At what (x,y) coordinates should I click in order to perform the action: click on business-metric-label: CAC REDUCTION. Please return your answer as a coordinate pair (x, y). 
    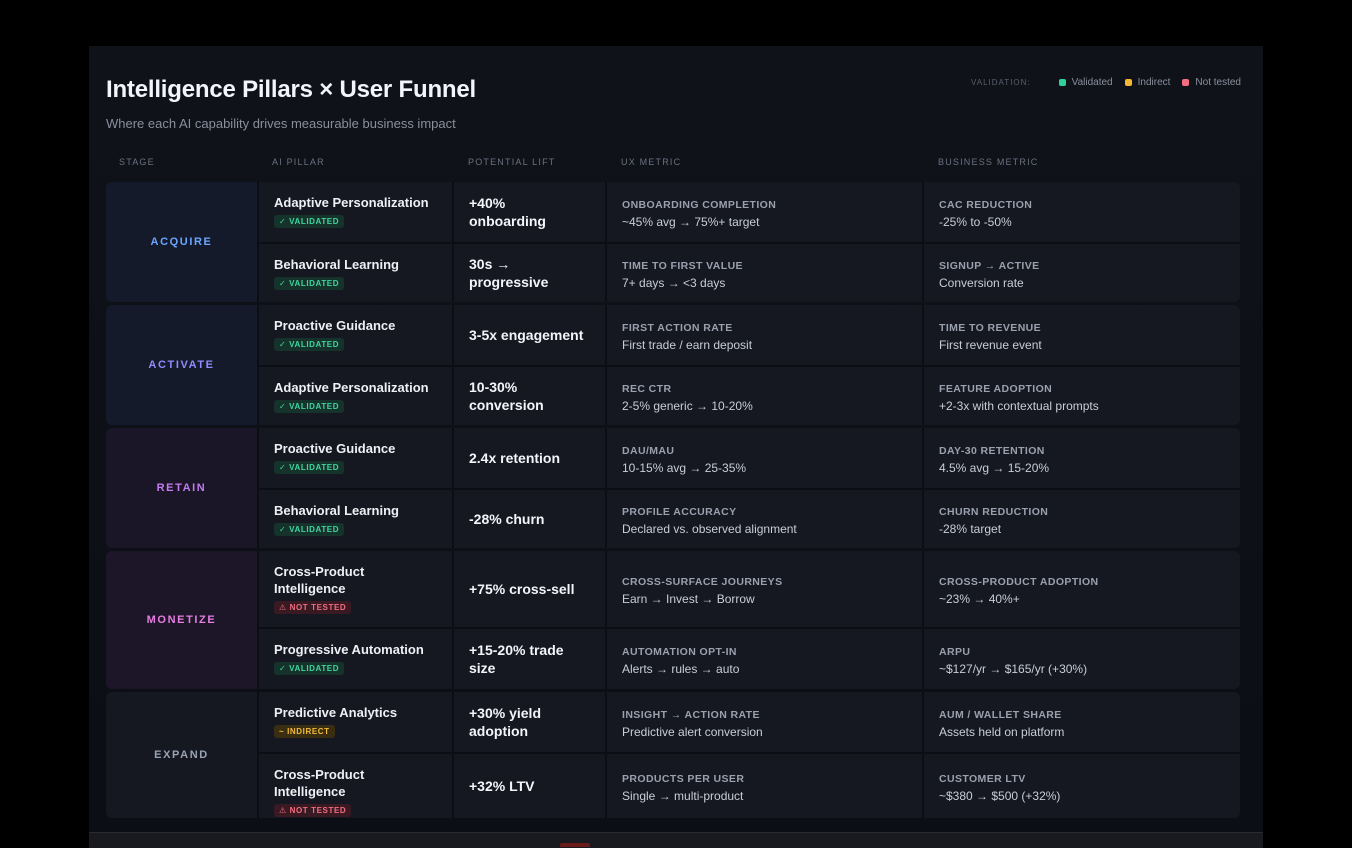
    Looking at the image, I should click on (986, 205).